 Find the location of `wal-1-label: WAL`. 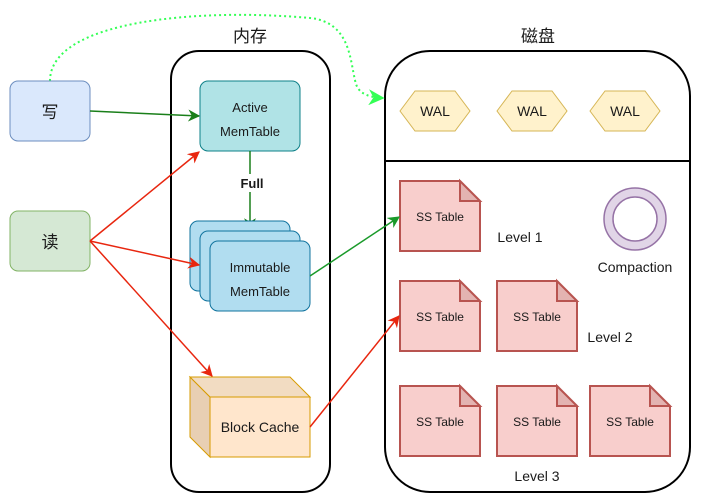

wal-1-label: WAL is located at coordinates (435, 111).